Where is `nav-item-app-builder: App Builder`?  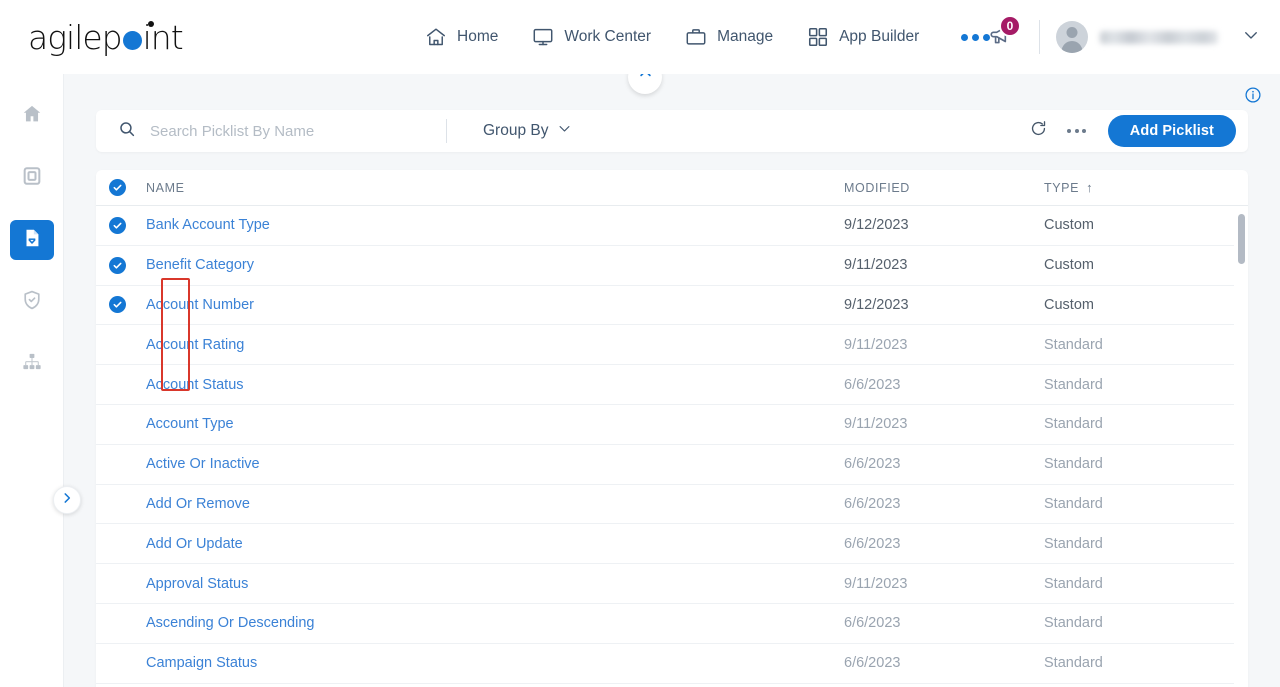
nav-item-app-builder: App Builder is located at coordinates (863, 37).